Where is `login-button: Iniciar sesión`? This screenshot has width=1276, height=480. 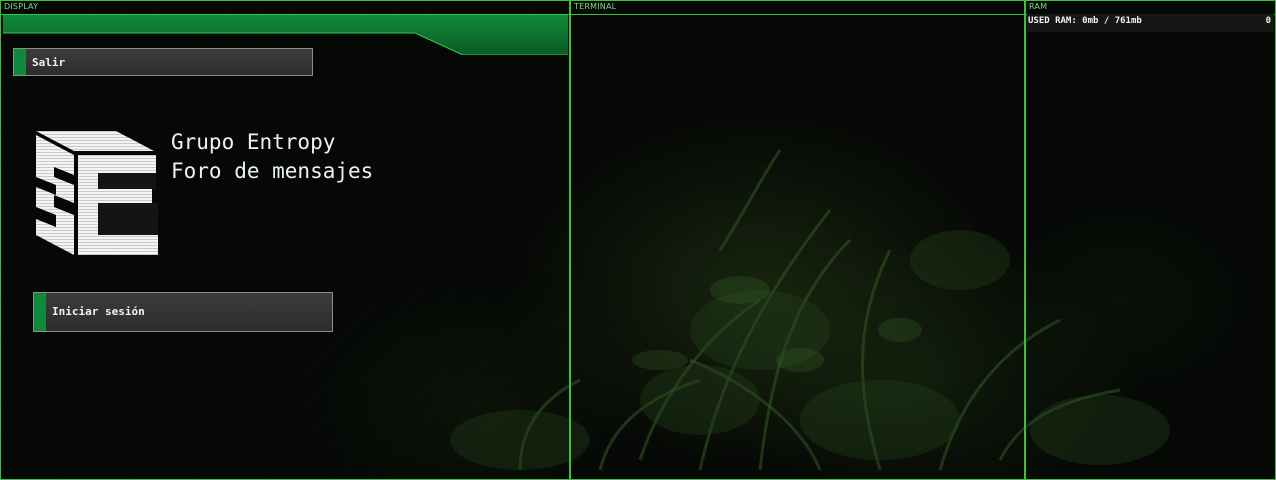 login-button: Iniciar sesión is located at coordinates (183, 312).